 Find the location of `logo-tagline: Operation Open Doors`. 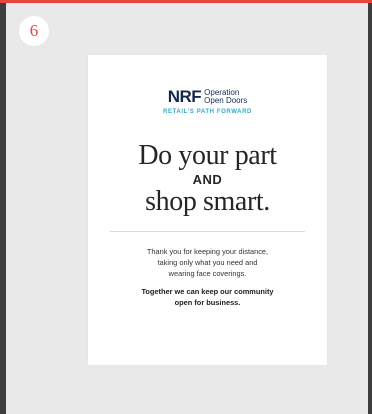

logo-tagline: Operation Open Doors is located at coordinates (225, 97).